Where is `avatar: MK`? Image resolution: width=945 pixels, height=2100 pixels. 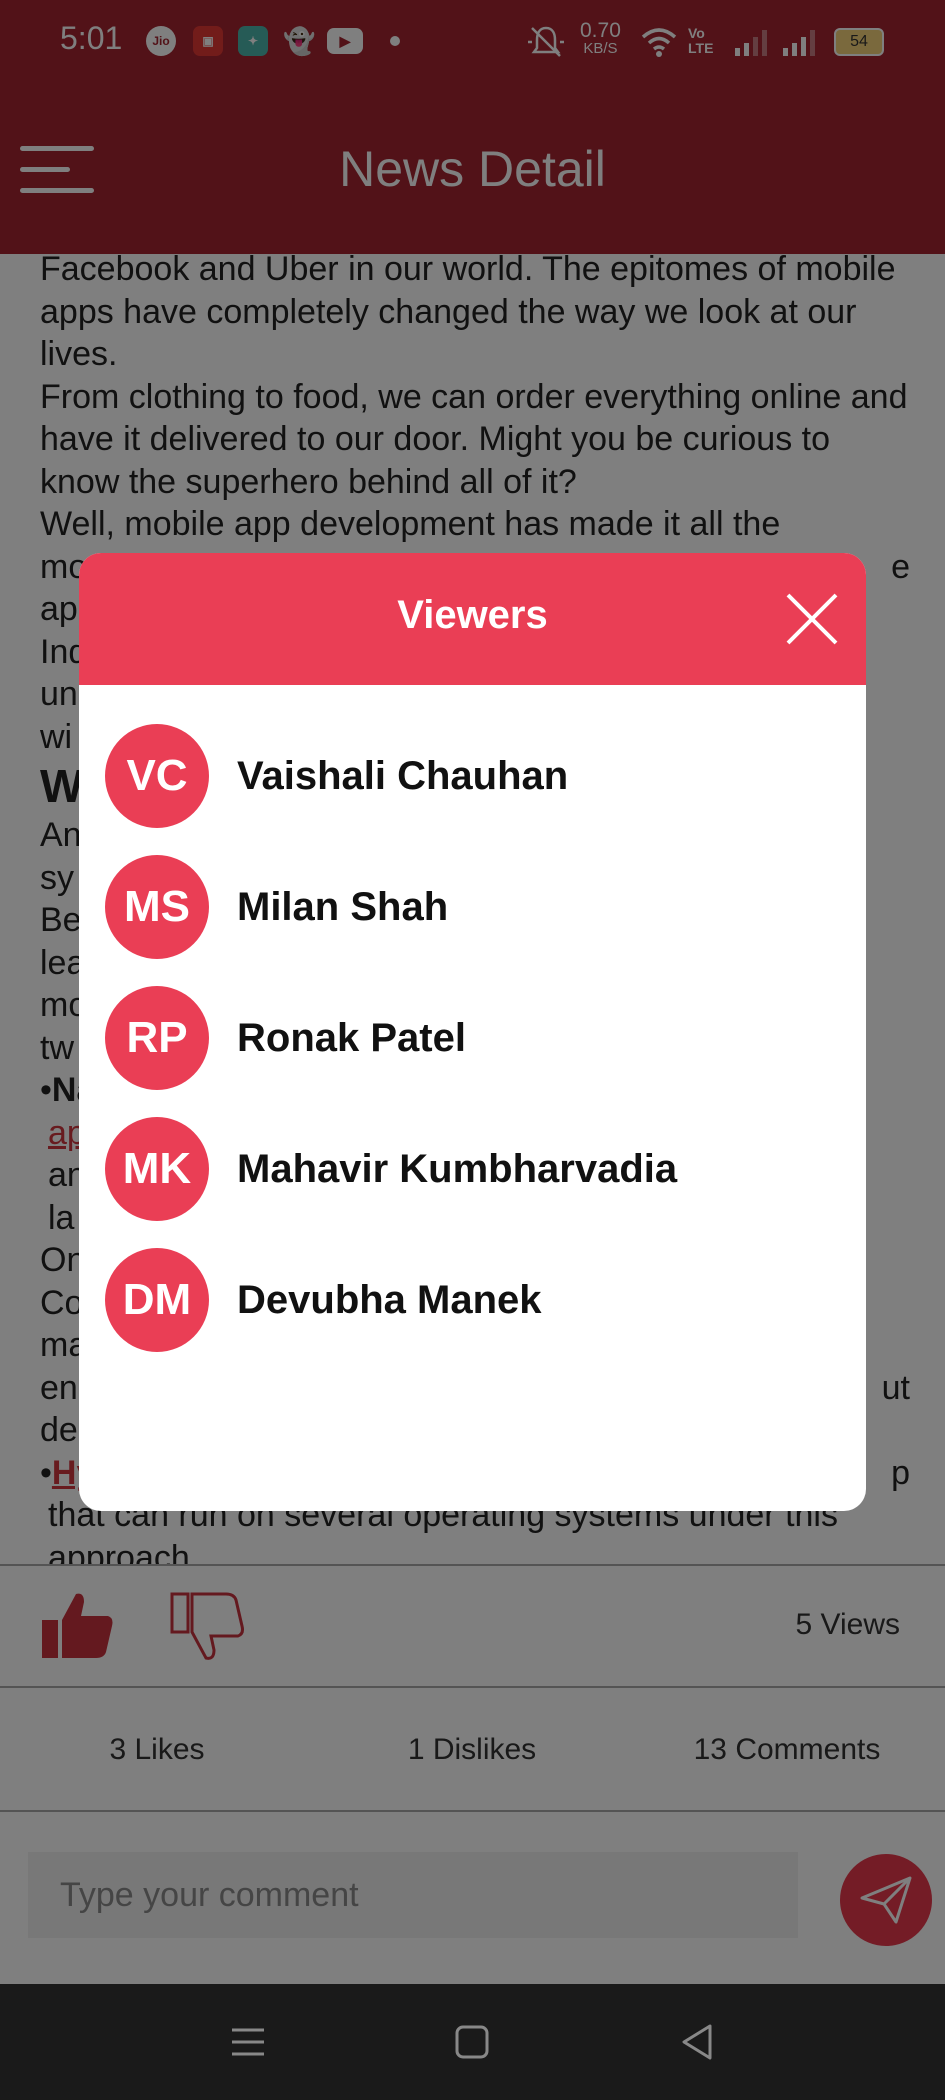
avatar: MK is located at coordinates (157, 1169).